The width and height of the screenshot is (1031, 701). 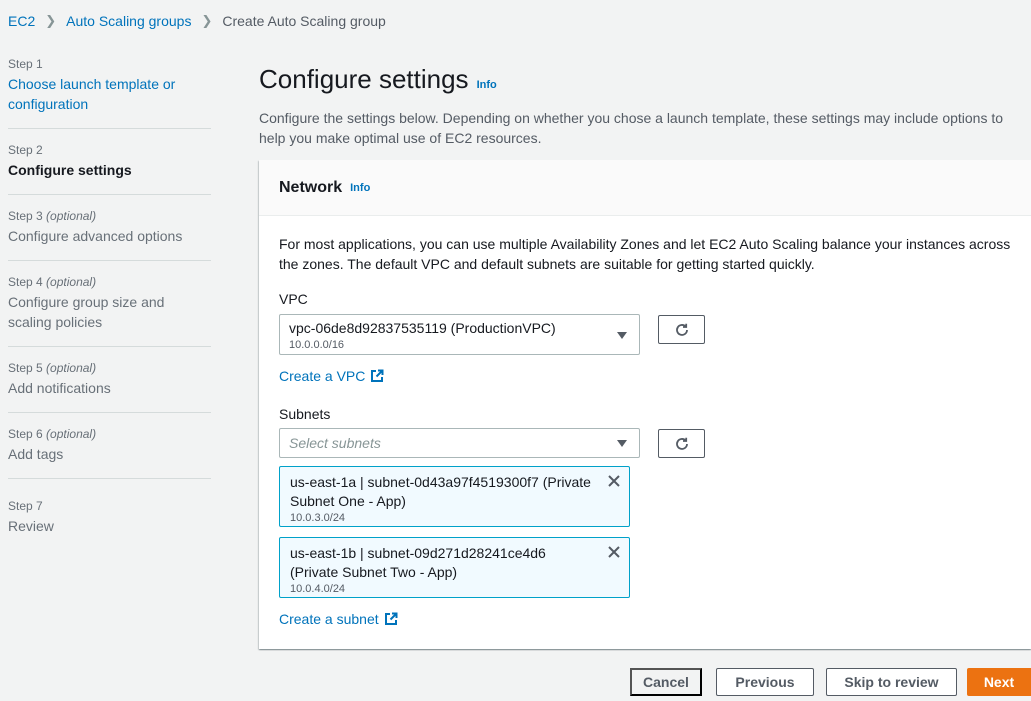 What do you see at coordinates (666, 682) in the screenshot?
I see `cancel-button: Cancel` at bounding box center [666, 682].